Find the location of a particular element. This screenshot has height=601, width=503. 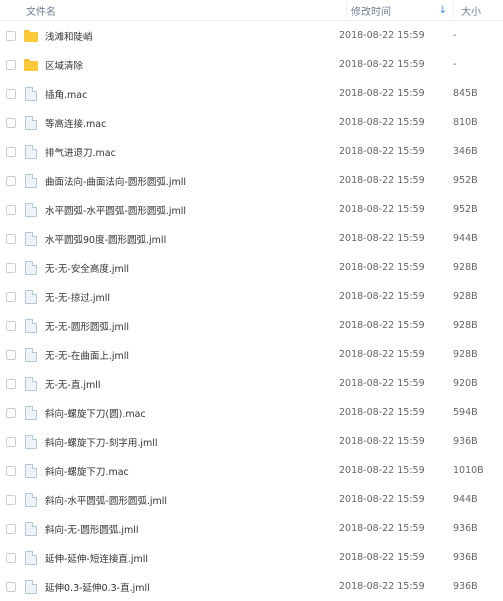

sort-arrow-down-icon: ↓ is located at coordinates (443, 10).